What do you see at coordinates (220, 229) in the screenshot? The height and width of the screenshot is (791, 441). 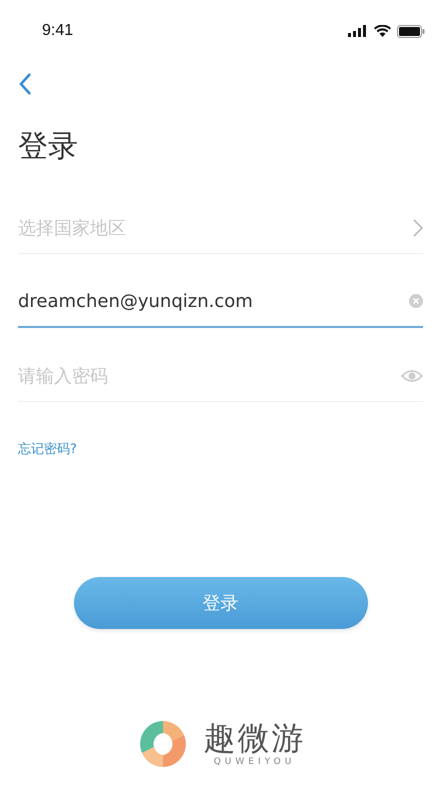 I see `country-select: 选择国家地区` at bounding box center [220, 229].